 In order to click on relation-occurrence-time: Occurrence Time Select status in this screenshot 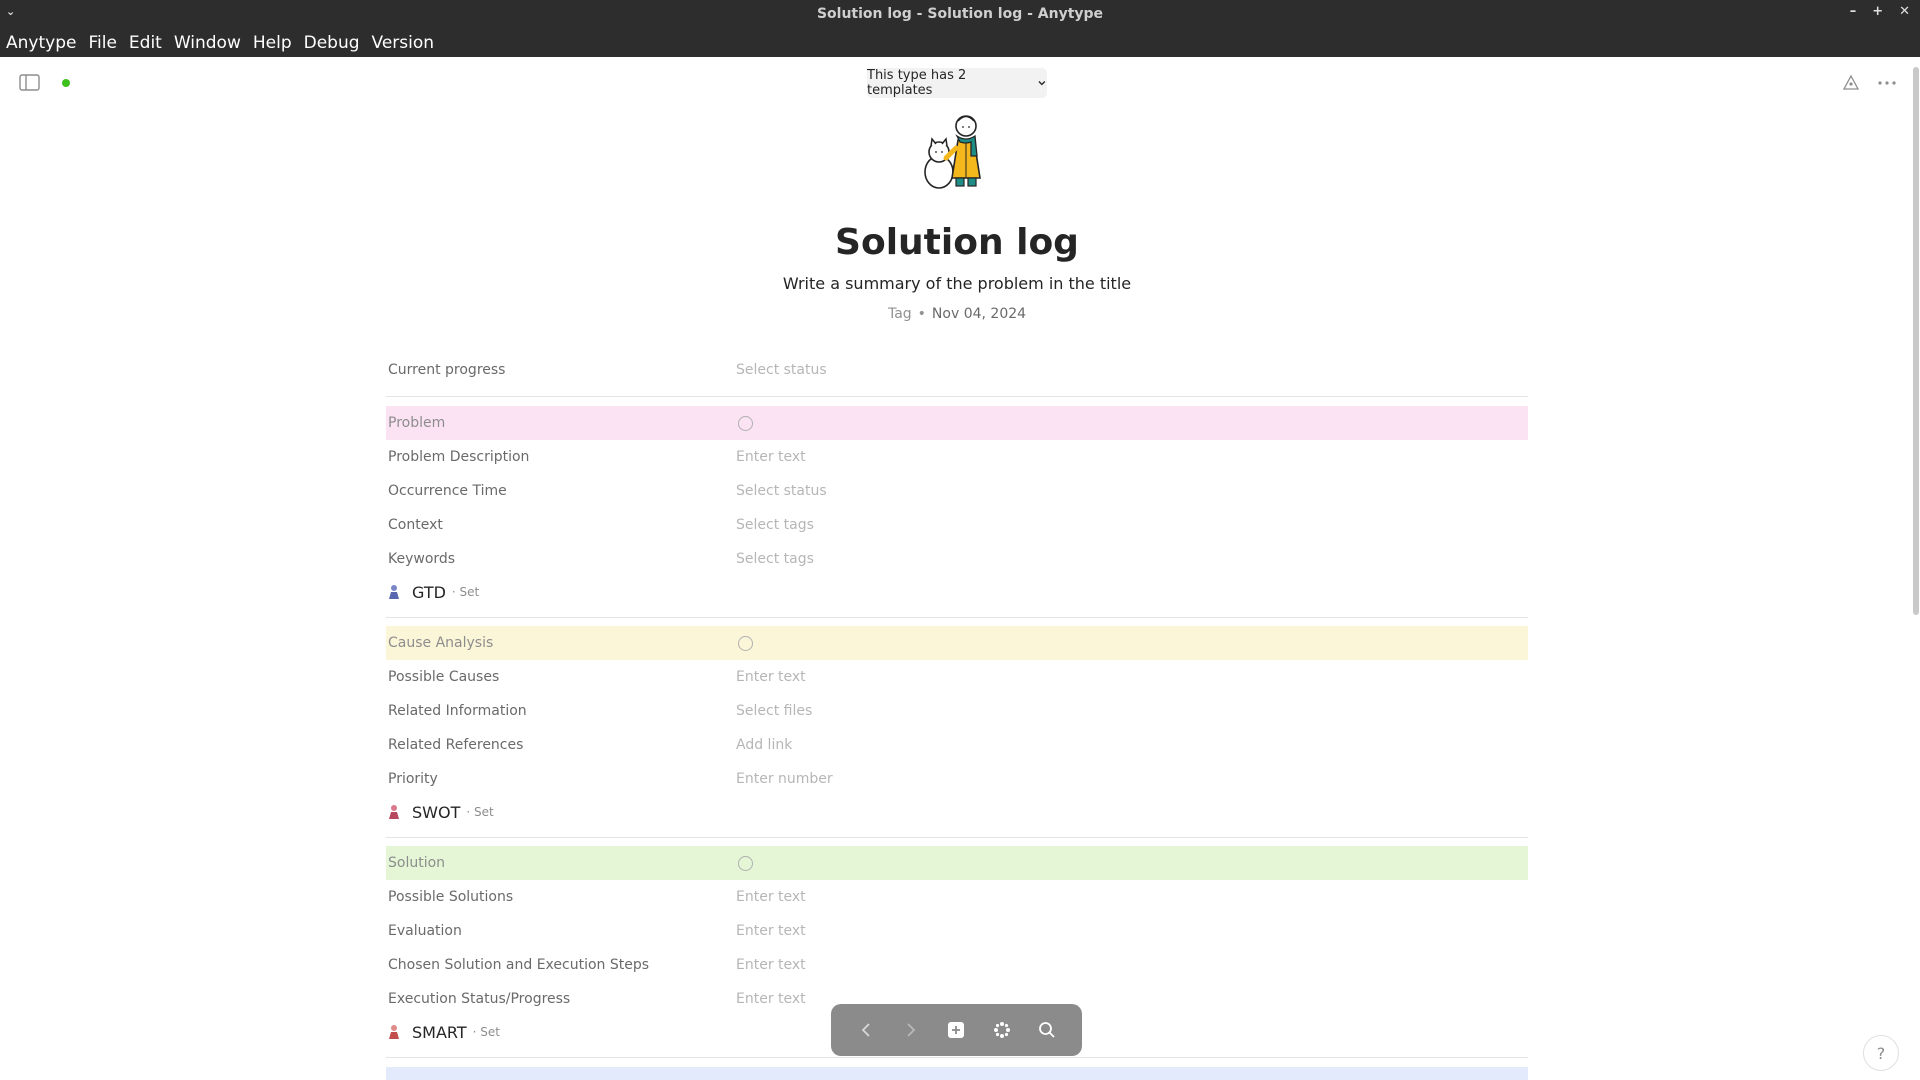, I will do `click(957, 491)`.